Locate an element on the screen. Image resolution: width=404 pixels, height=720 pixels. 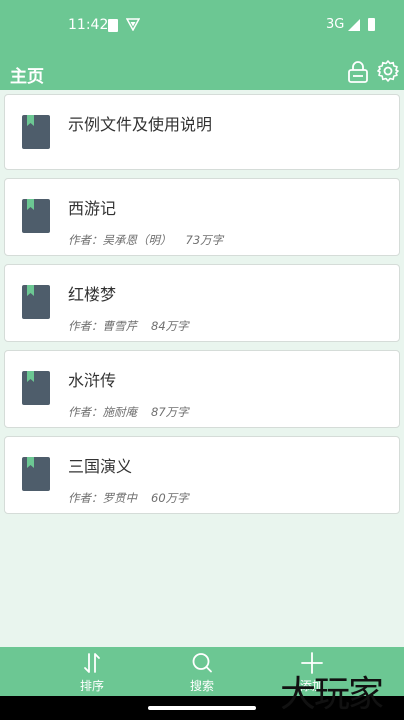
book-word-count: 73万字 is located at coordinates (204, 240).